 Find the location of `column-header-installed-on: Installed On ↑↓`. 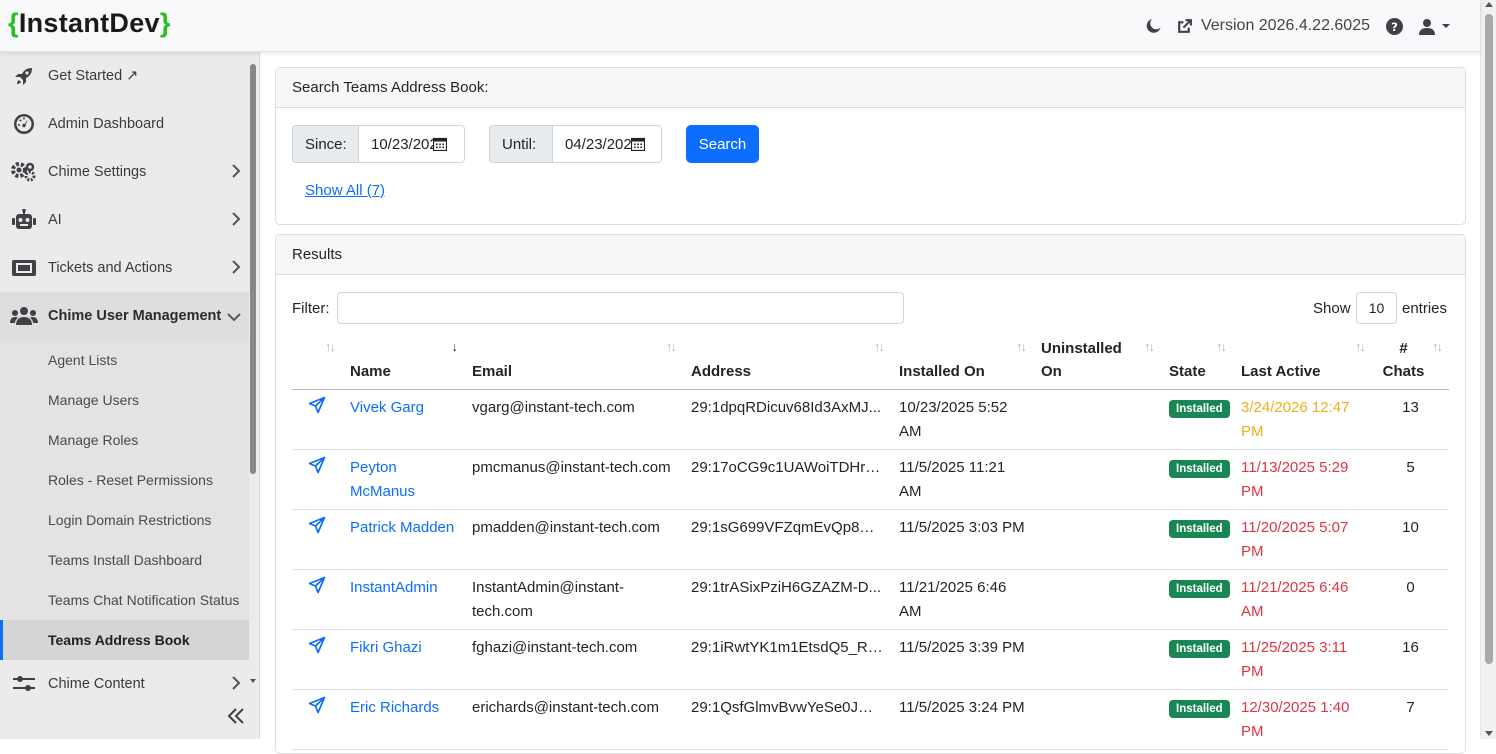

column-header-installed-on: Installed On ↑↓ is located at coordinates (962, 361).